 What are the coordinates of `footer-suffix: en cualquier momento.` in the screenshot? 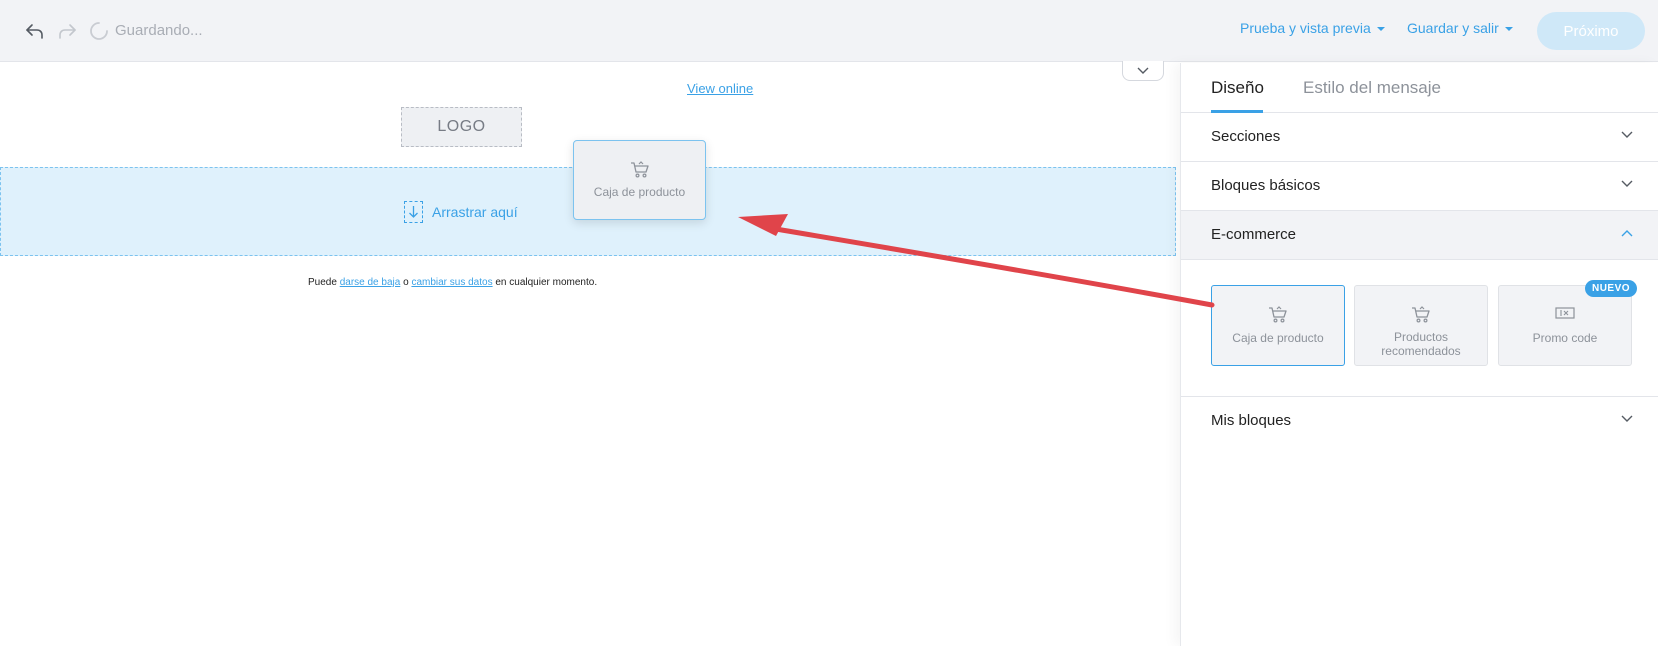 It's located at (545, 282).